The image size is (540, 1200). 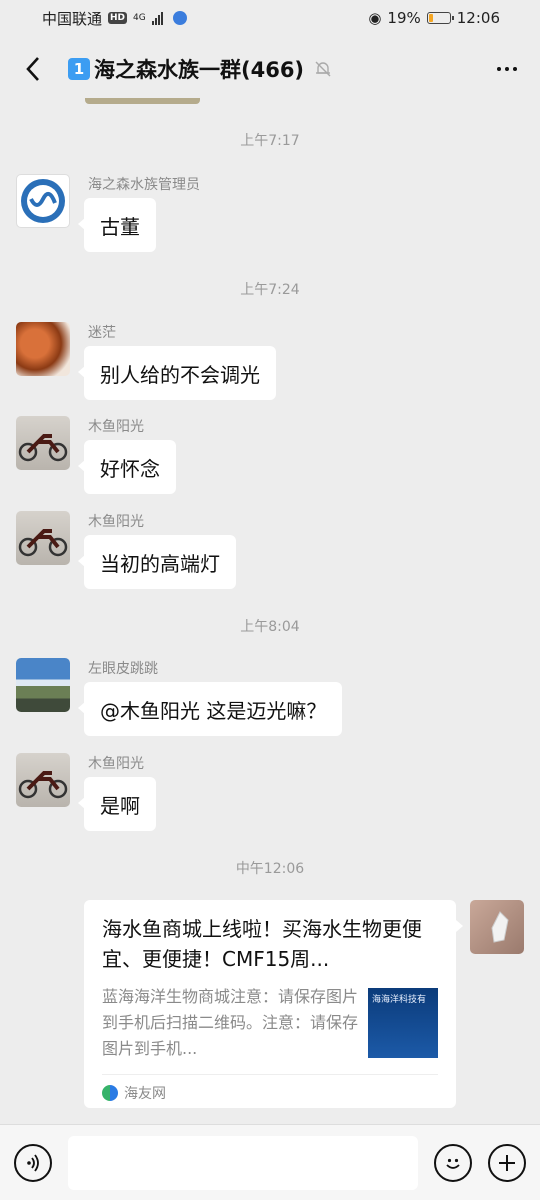 I want to click on back-icon, so click(x=33, y=69).